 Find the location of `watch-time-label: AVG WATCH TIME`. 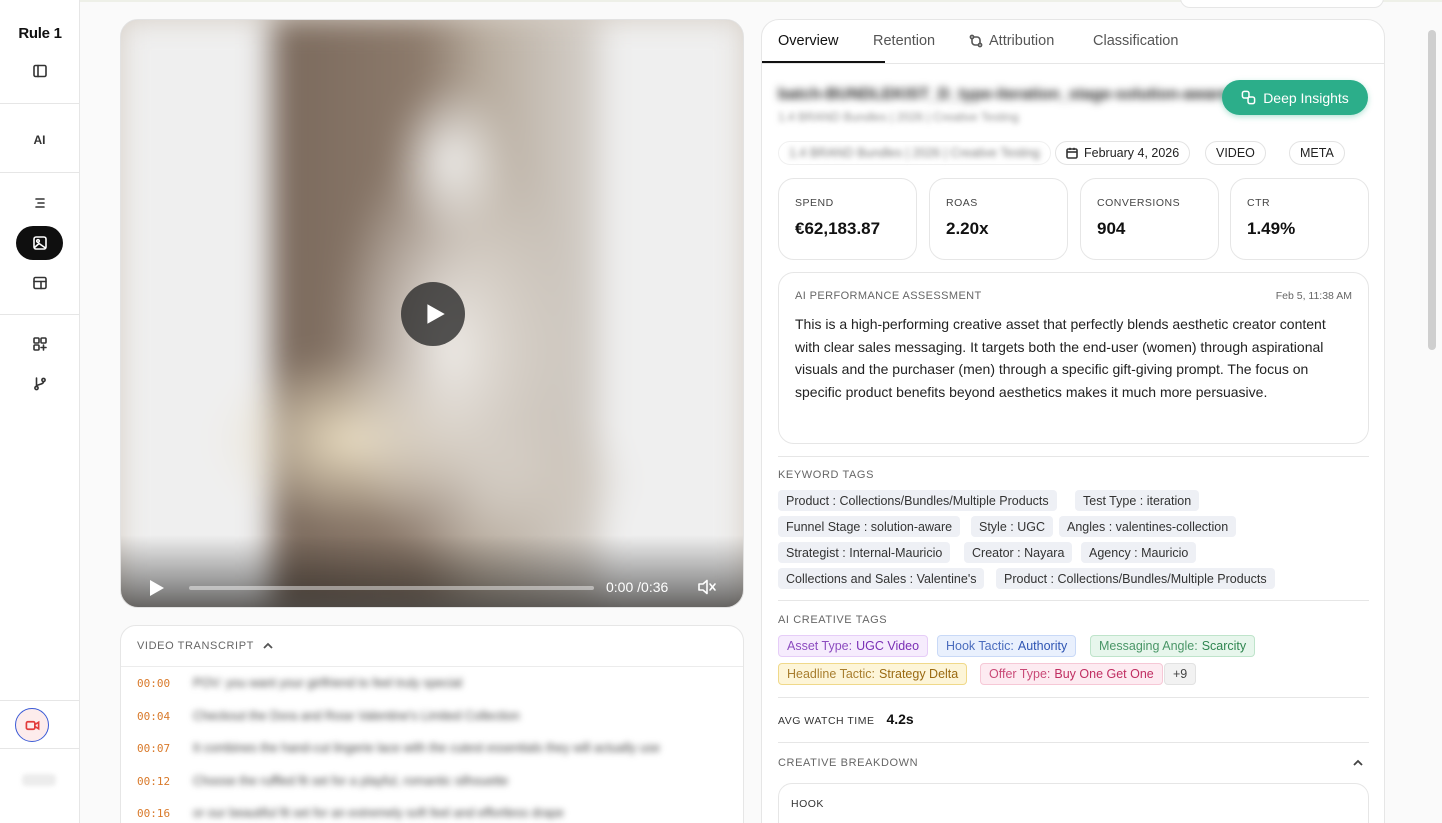

watch-time-label: AVG WATCH TIME is located at coordinates (826, 721).